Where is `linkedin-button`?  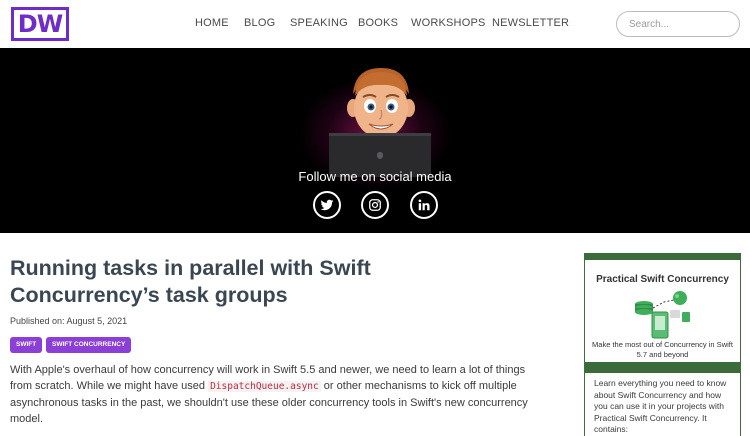
linkedin-button is located at coordinates (424, 205).